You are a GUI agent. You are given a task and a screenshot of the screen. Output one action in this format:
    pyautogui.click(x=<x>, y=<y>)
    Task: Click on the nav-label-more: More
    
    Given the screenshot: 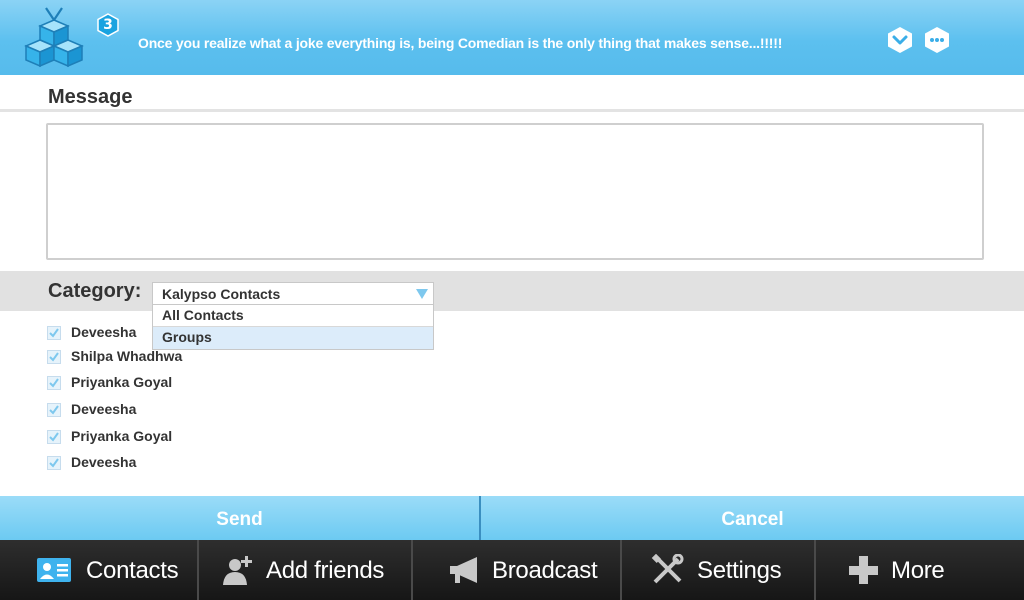 What is the action you would take?
    pyautogui.click(x=918, y=570)
    